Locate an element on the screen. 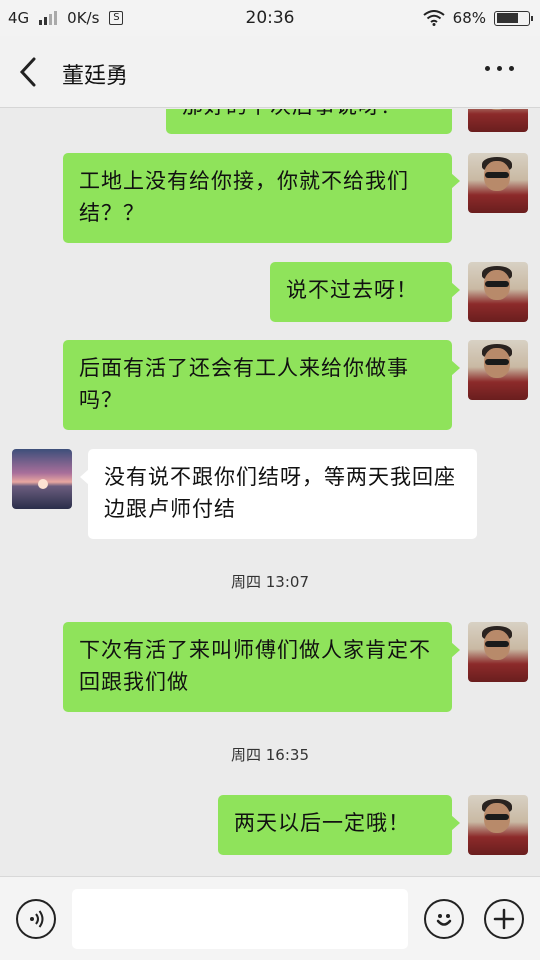 This screenshot has width=540, height=960. voice-icon is located at coordinates (37, 919).